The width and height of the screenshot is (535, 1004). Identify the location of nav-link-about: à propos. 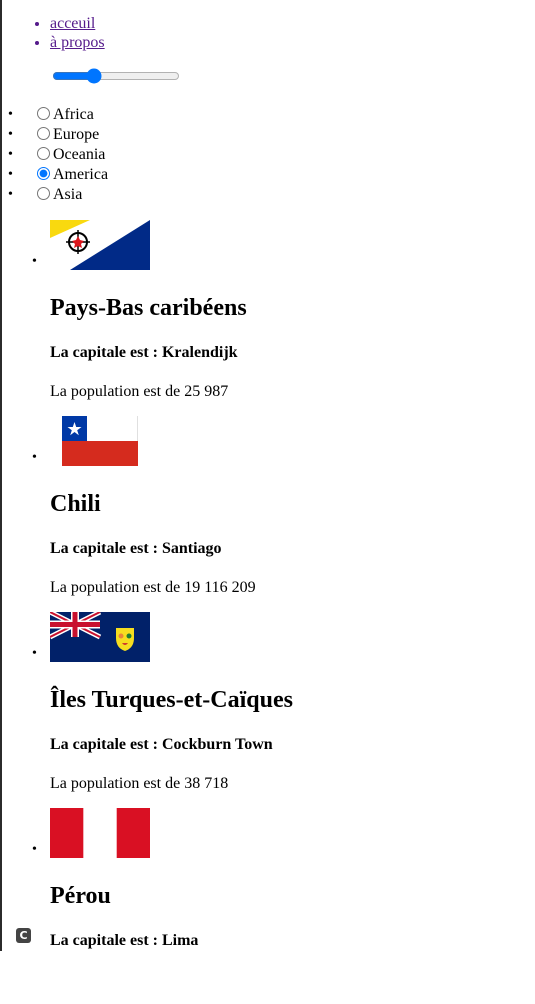
(77, 42).